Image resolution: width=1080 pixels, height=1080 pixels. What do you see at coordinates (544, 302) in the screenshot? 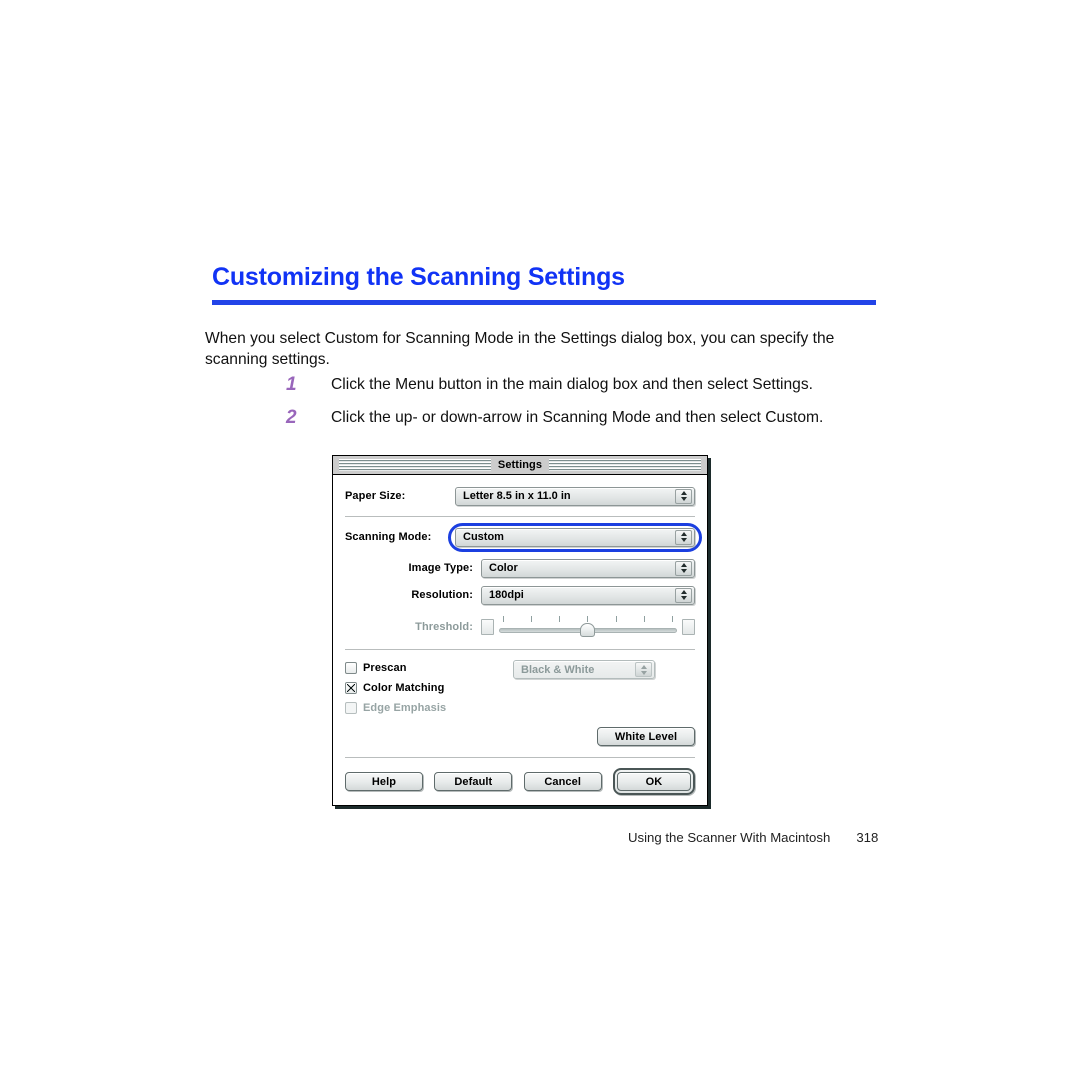
I see `heading-rule` at bounding box center [544, 302].